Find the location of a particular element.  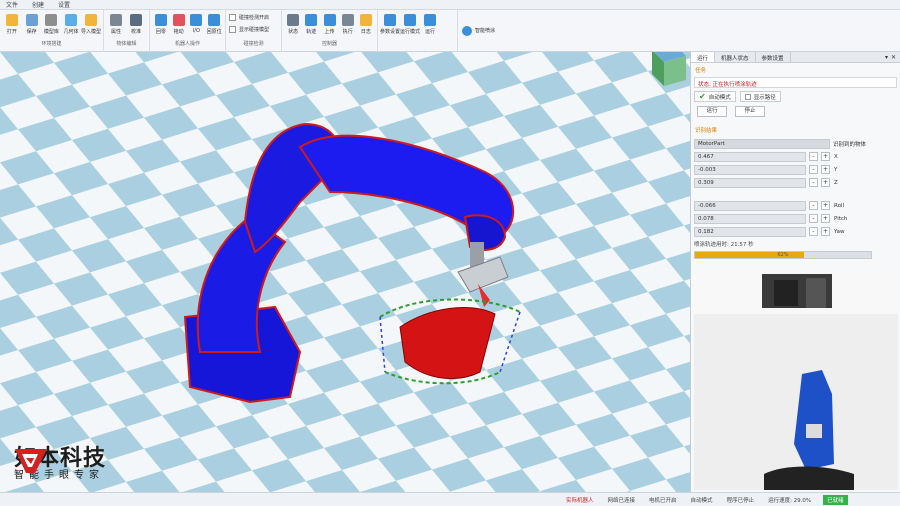

ribbon-button-label: 校准 is located at coordinates (135, 32).